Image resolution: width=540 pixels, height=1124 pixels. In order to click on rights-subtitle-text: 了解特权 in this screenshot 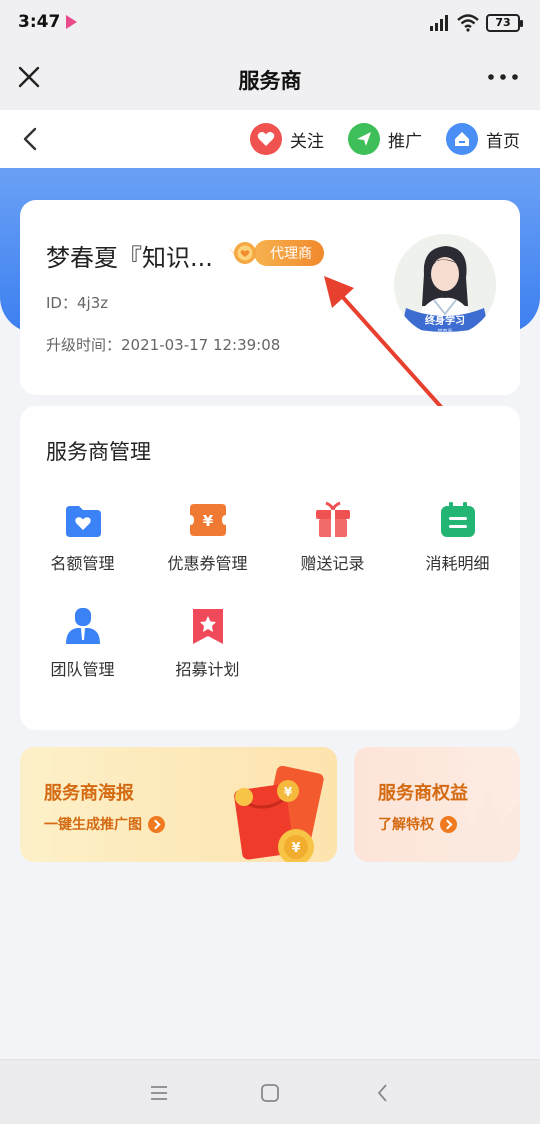, I will do `click(406, 825)`.